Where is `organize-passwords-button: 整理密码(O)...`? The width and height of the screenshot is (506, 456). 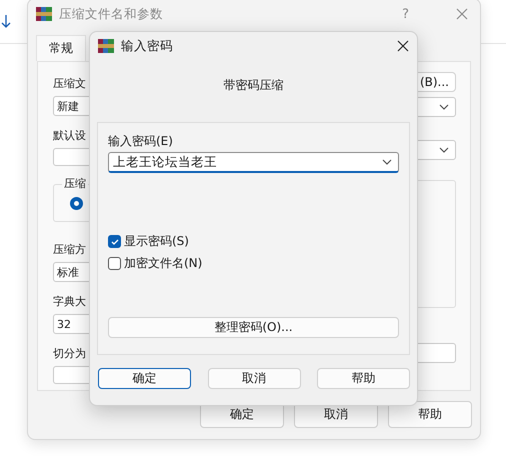
organize-passwords-button: 整理密码(O)... is located at coordinates (253, 327).